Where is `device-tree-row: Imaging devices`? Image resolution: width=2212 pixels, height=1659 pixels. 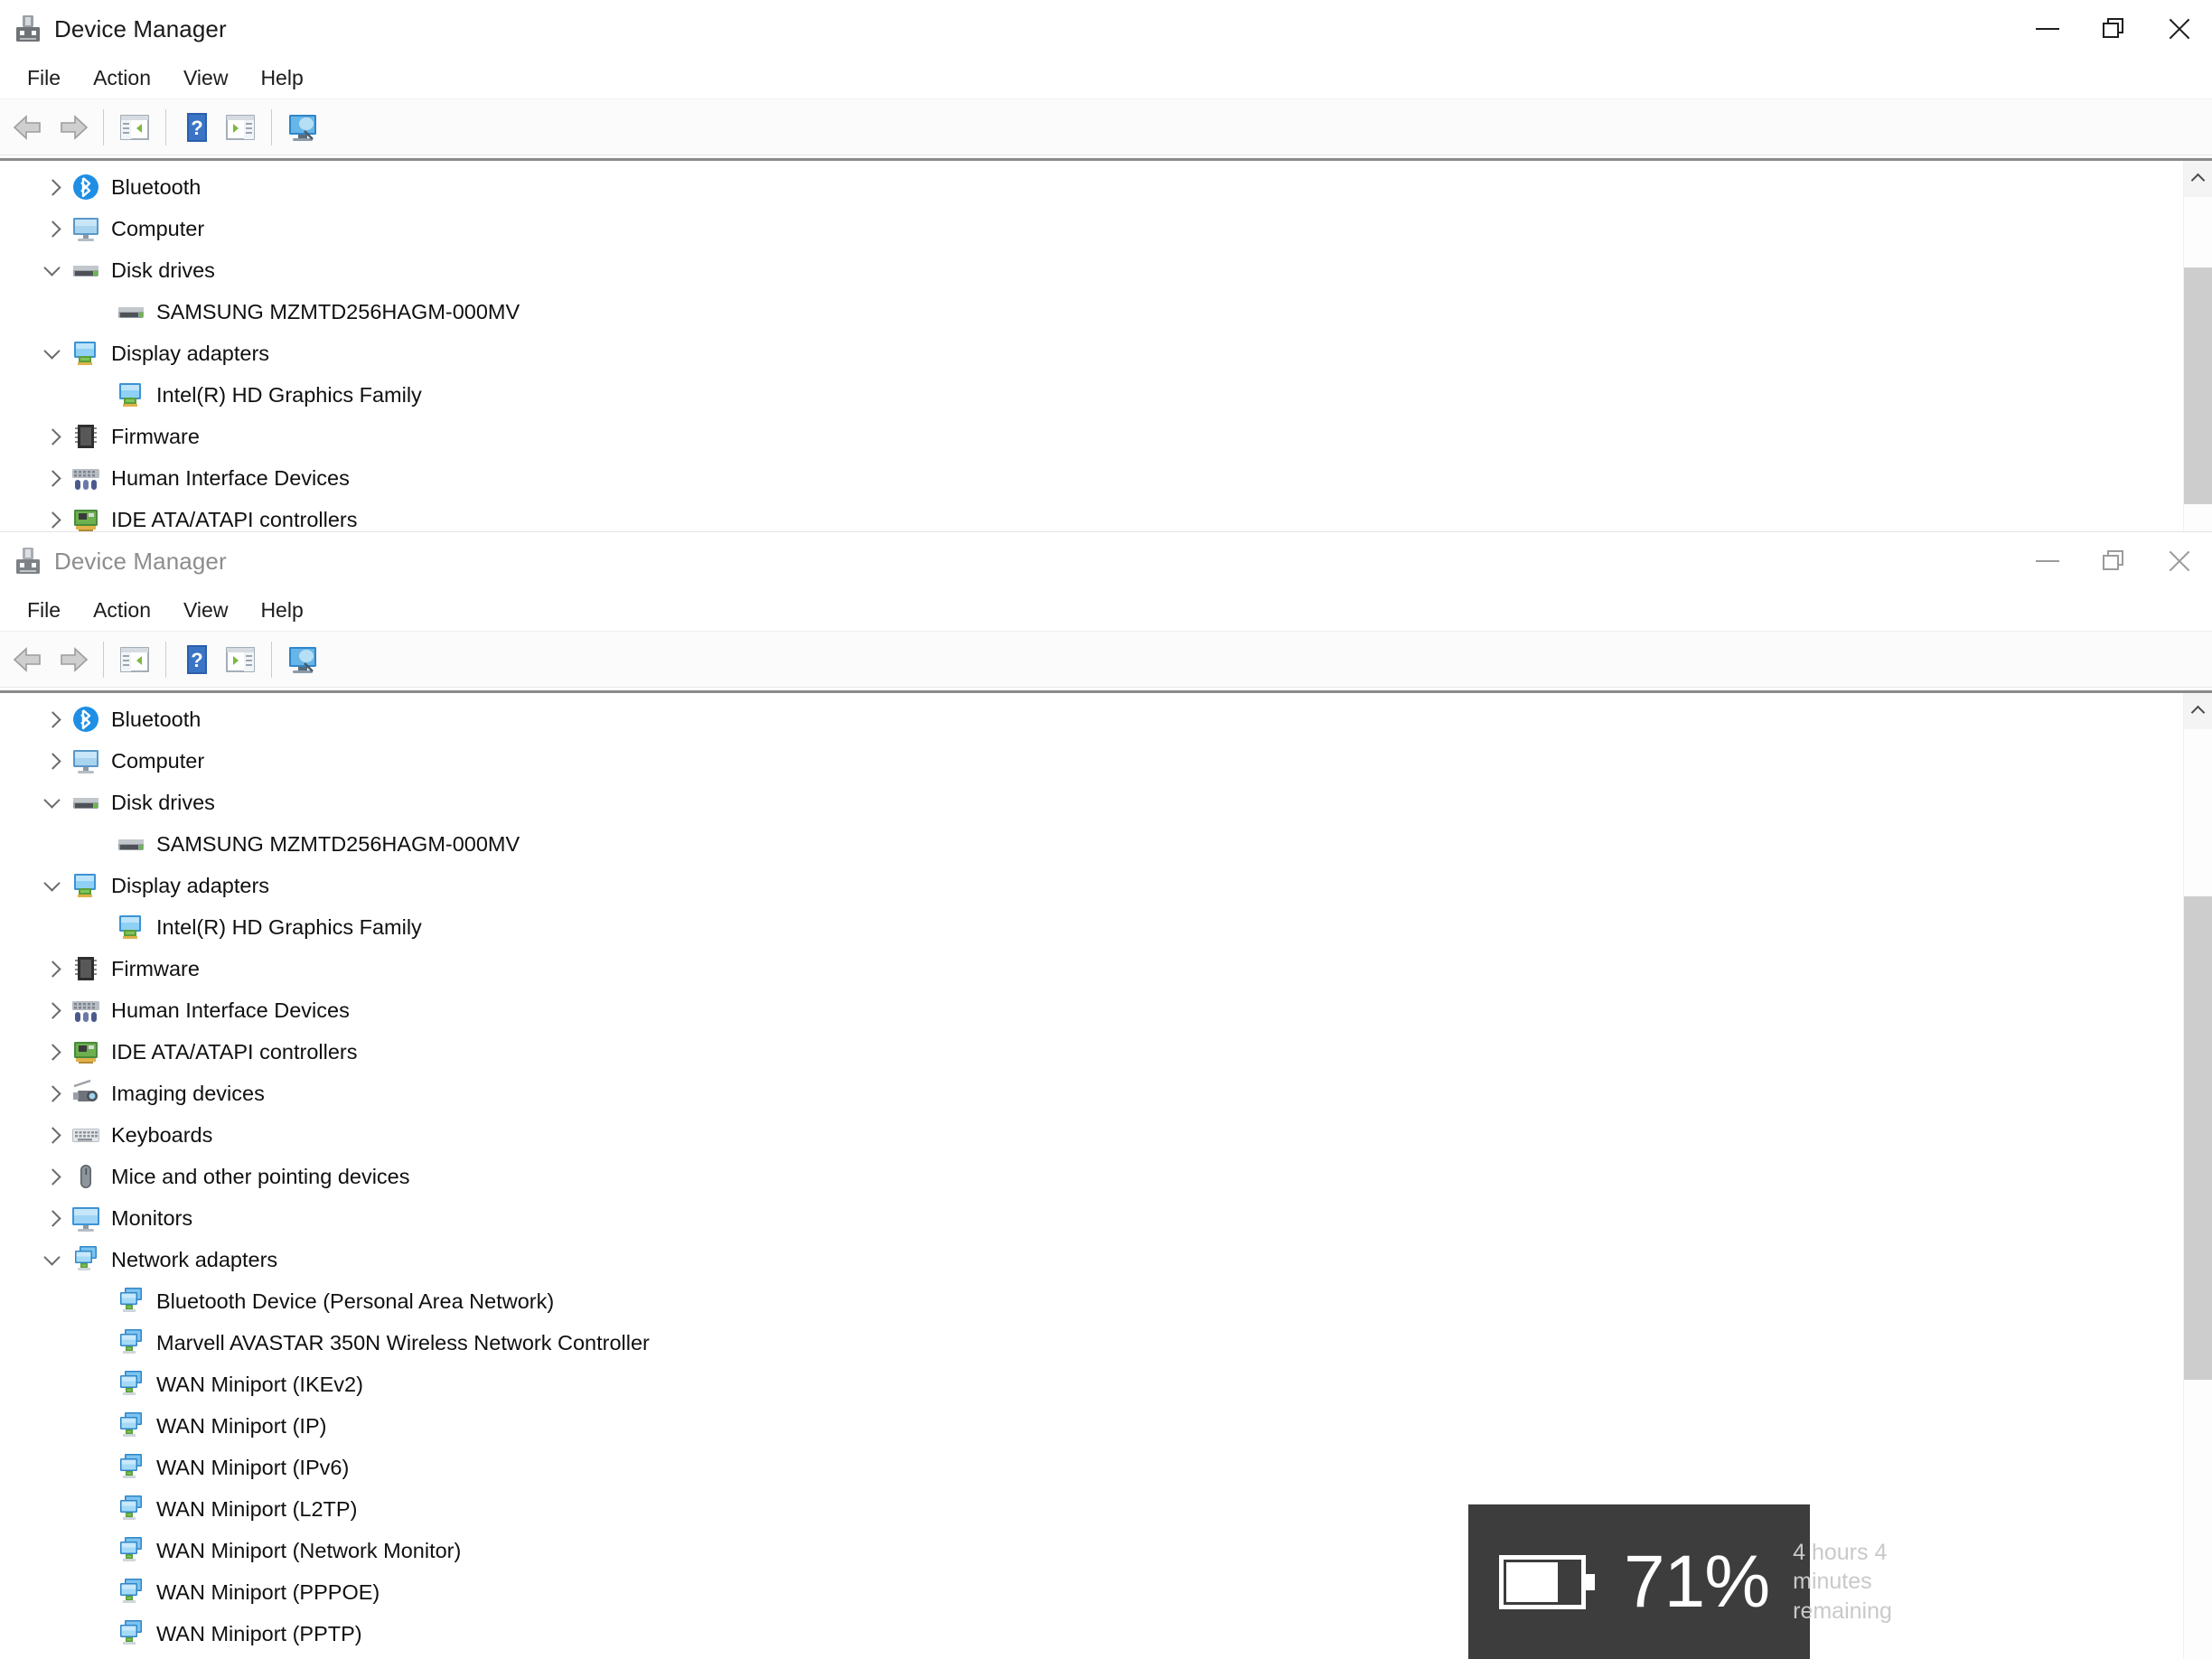 device-tree-row: Imaging devices is located at coordinates (1106, 1093).